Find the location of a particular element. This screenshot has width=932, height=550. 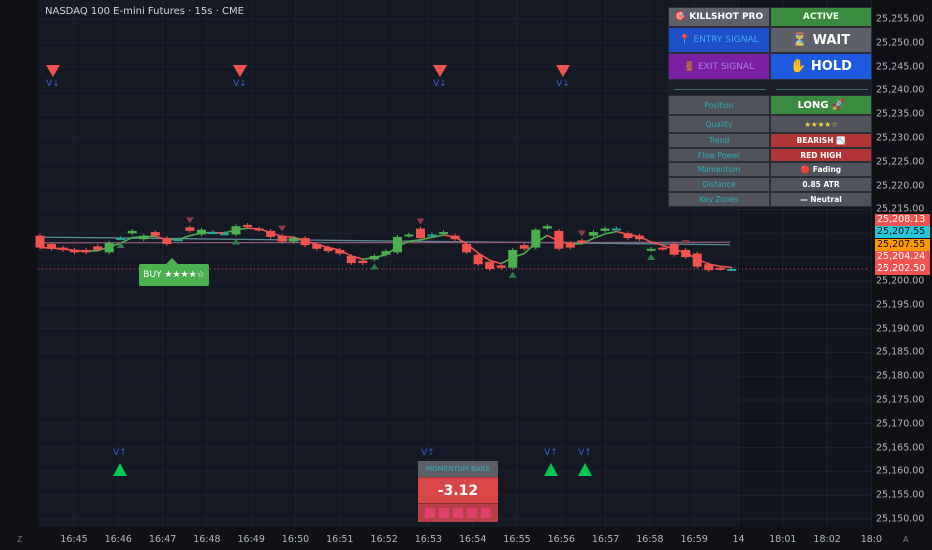

panel-row-value: BEARISH 📉 is located at coordinates (821, 140).